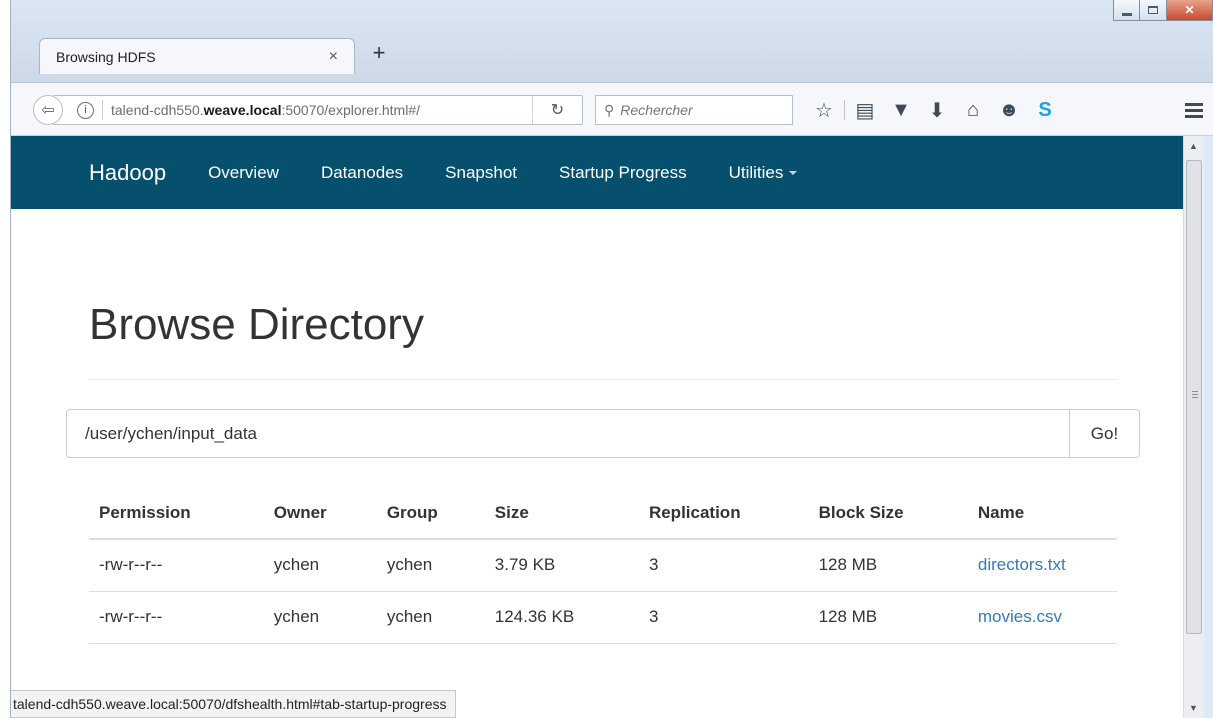 The height and width of the screenshot is (718, 1213). Describe the element at coordinates (1193, 146) in the screenshot. I see `scroll-up-icon: ▲` at that location.